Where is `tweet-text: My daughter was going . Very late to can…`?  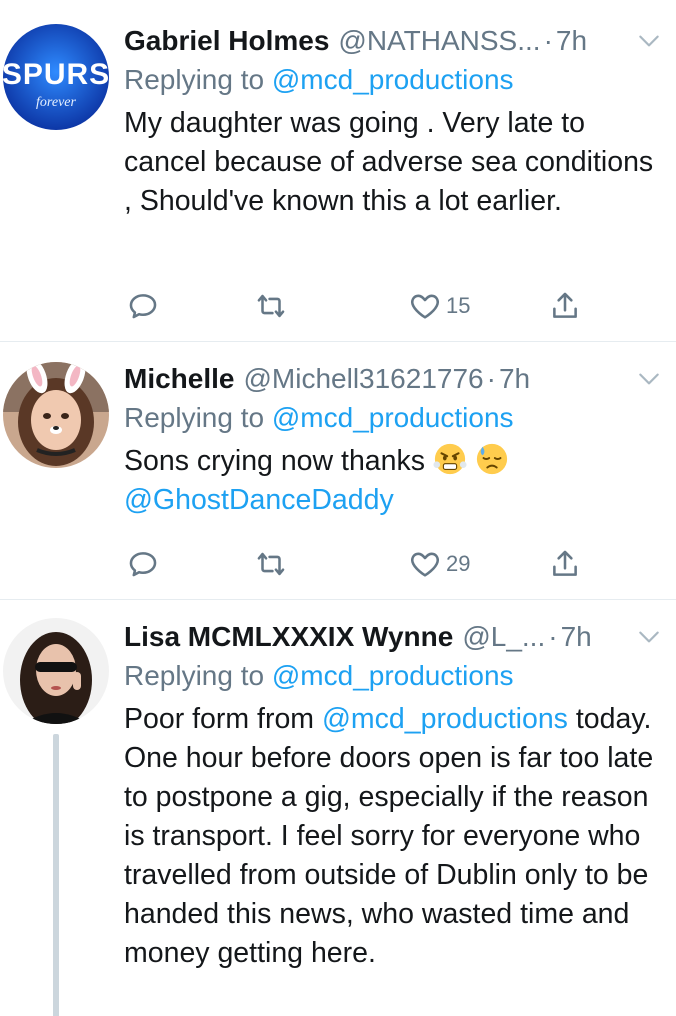 tweet-text: My daughter was going . Very late to can… is located at coordinates (389, 162).